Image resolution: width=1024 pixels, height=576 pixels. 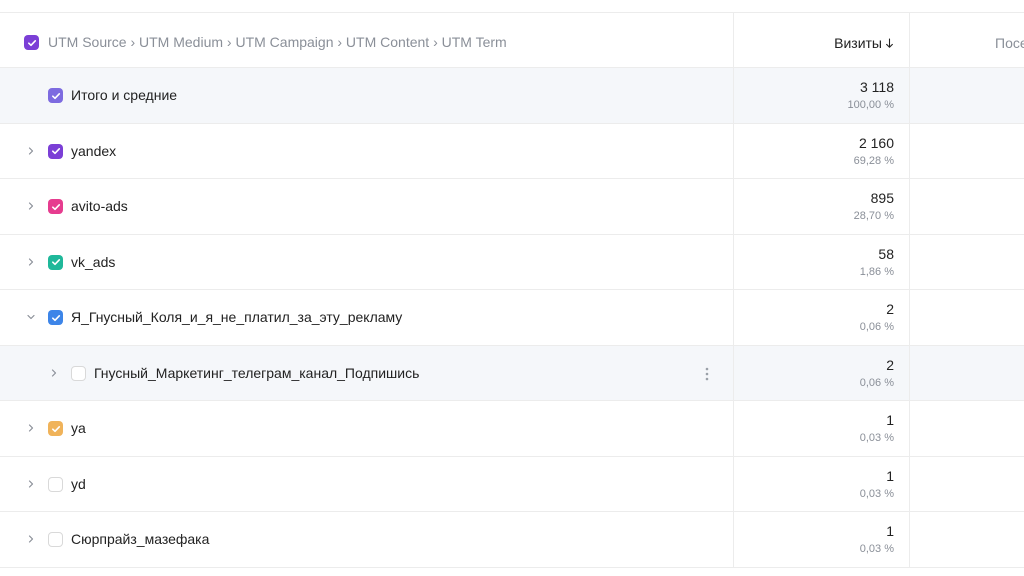 I want to click on table-row: Сюрпрайз_мазефака 1 0,03 %, so click(x=512, y=540).